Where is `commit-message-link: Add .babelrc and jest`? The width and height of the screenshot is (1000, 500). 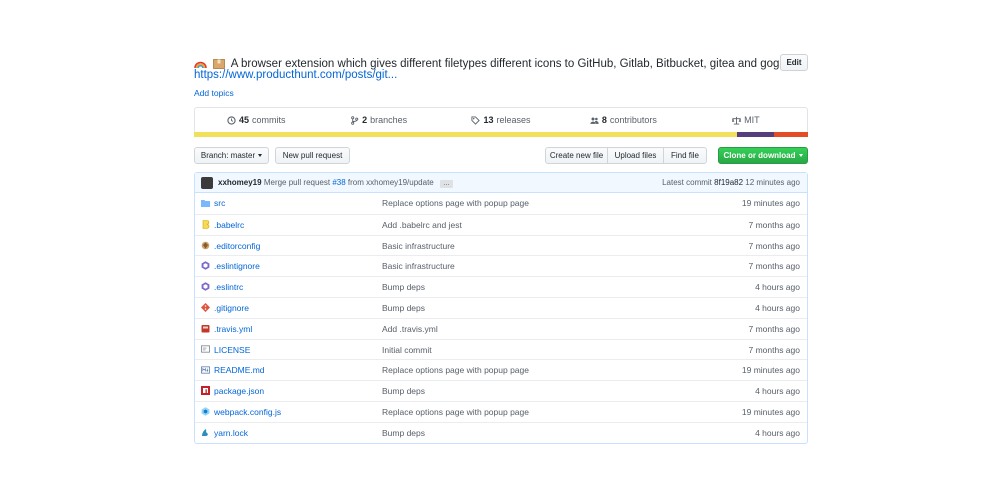 commit-message-link: Add .babelrc and jest is located at coordinates (422, 225).